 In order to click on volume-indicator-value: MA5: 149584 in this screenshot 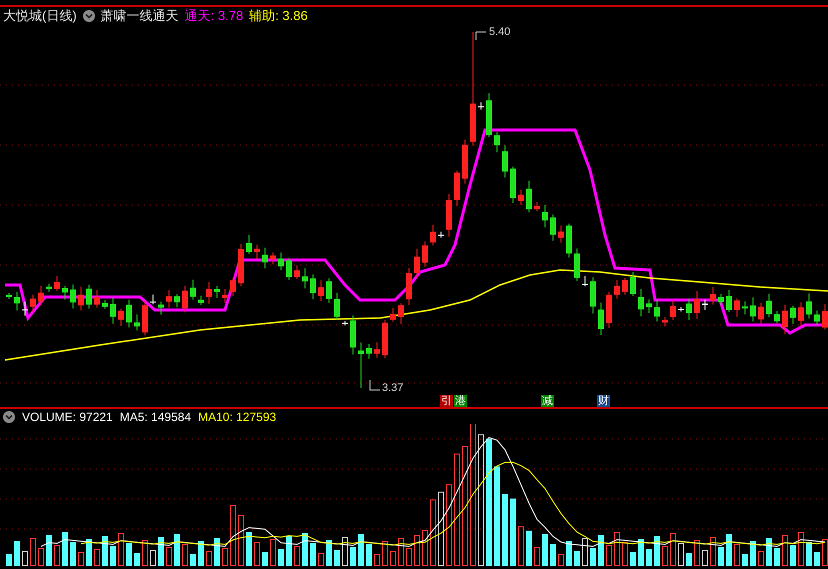, I will do `click(156, 417)`.